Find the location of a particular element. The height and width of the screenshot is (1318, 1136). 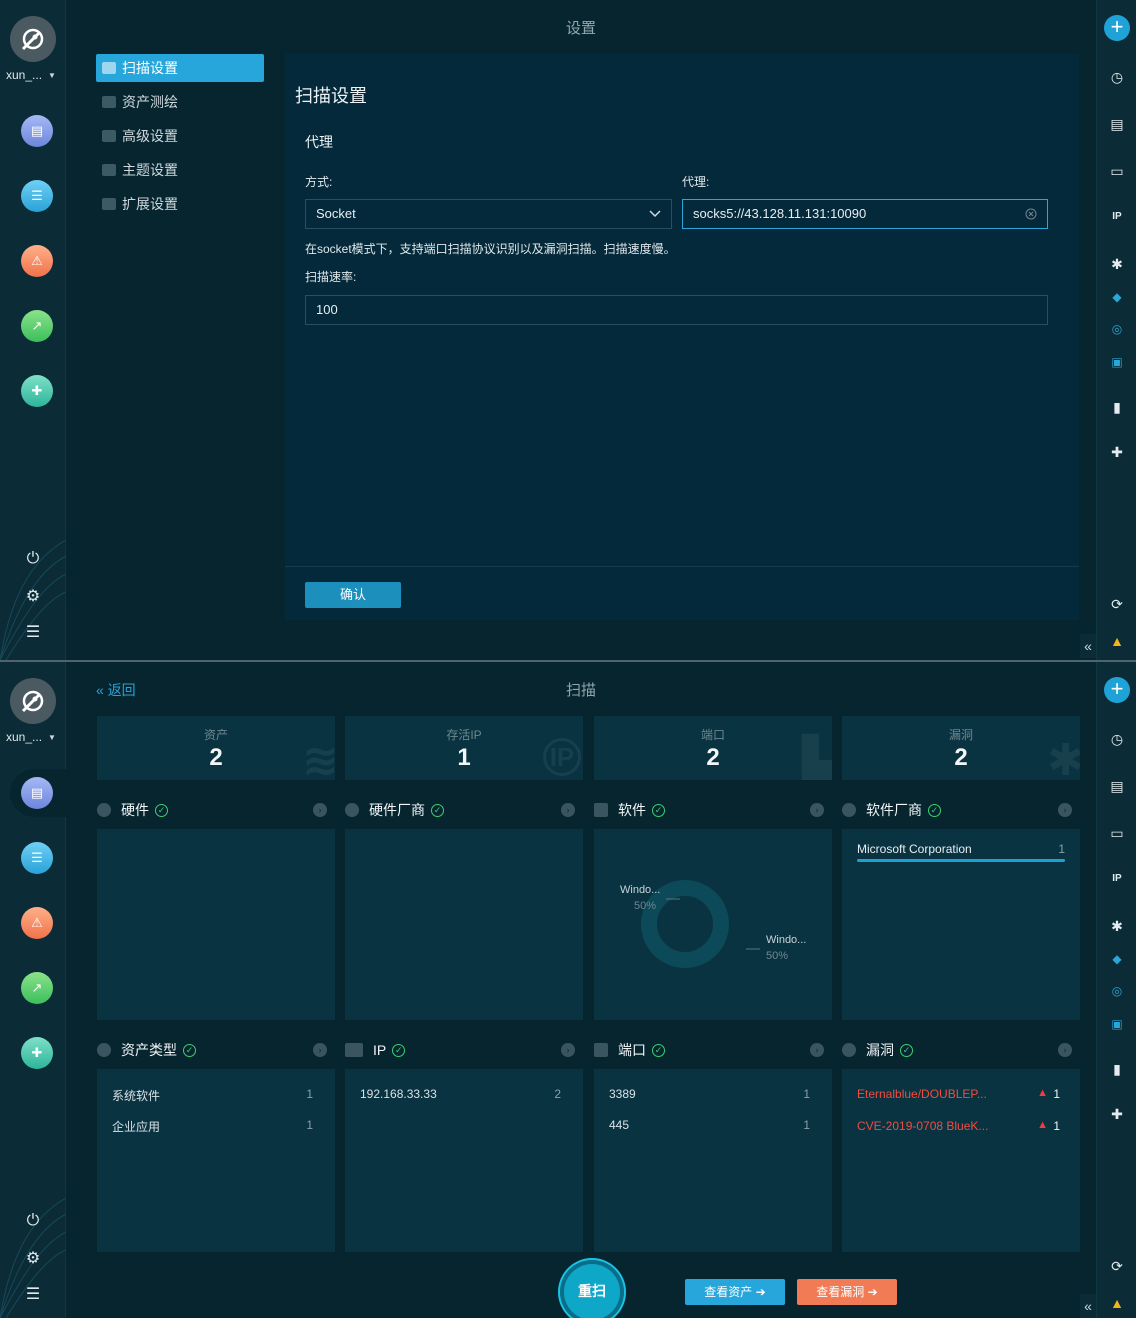

stat-value: 1 is located at coordinates (464, 757).